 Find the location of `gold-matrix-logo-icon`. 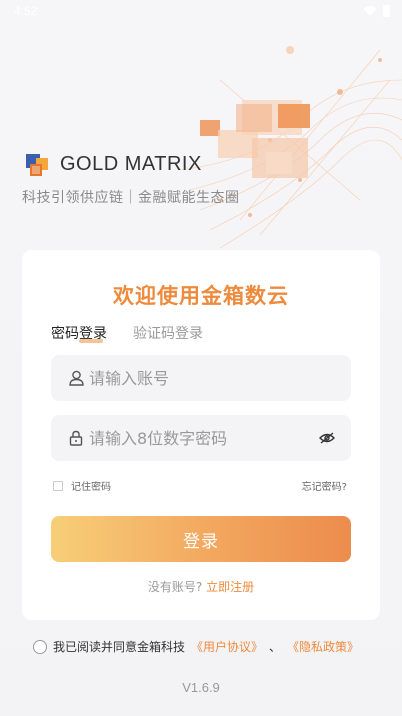

gold-matrix-logo-icon is located at coordinates (37, 165).